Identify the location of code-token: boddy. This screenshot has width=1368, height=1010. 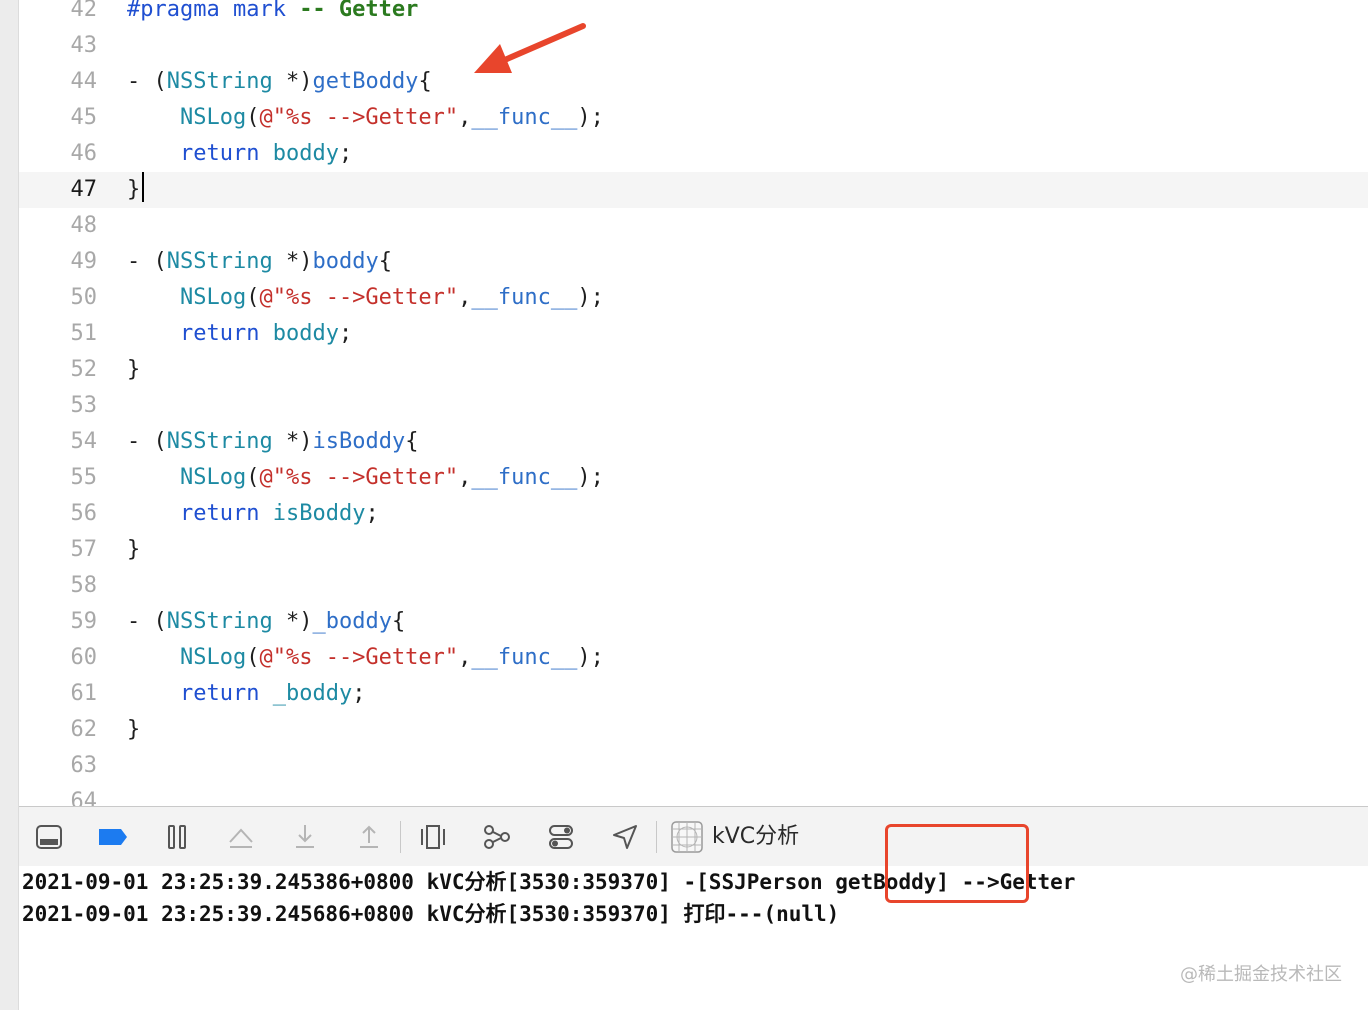
(305, 333).